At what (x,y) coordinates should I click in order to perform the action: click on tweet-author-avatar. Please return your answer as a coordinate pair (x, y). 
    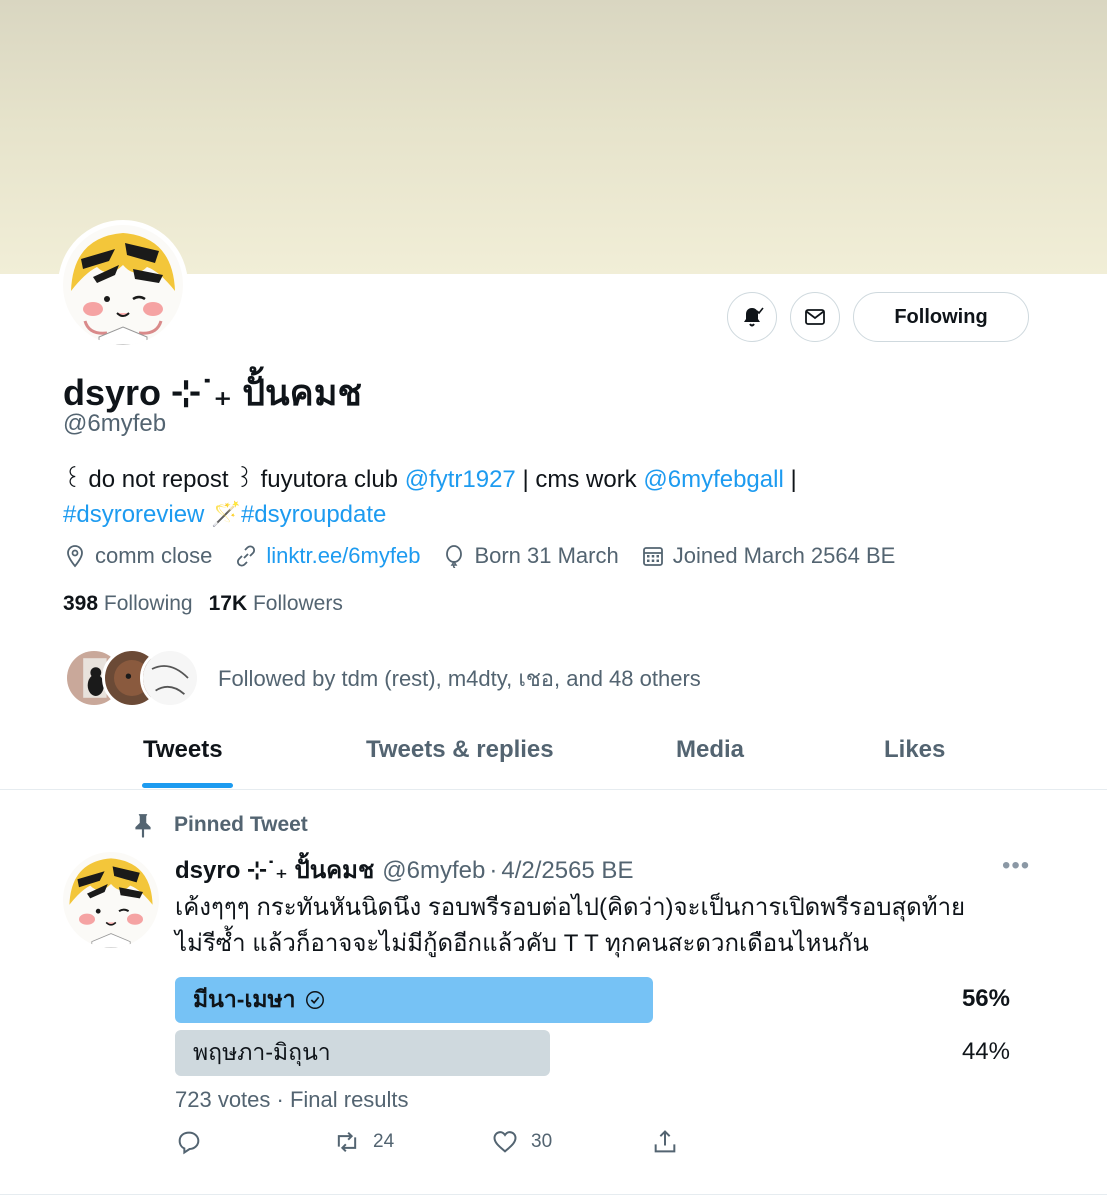
    Looking at the image, I should click on (111, 900).